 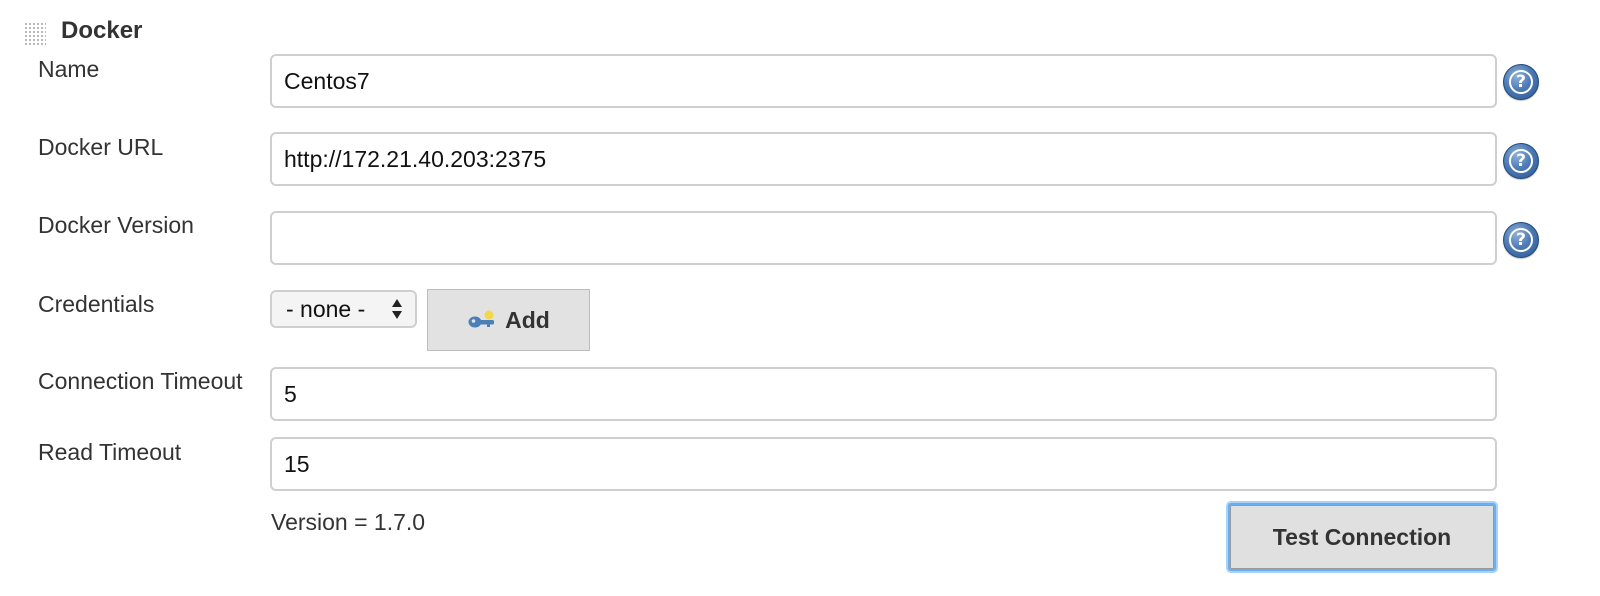 I want to click on add-button-label: Add, so click(x=527, y=319).